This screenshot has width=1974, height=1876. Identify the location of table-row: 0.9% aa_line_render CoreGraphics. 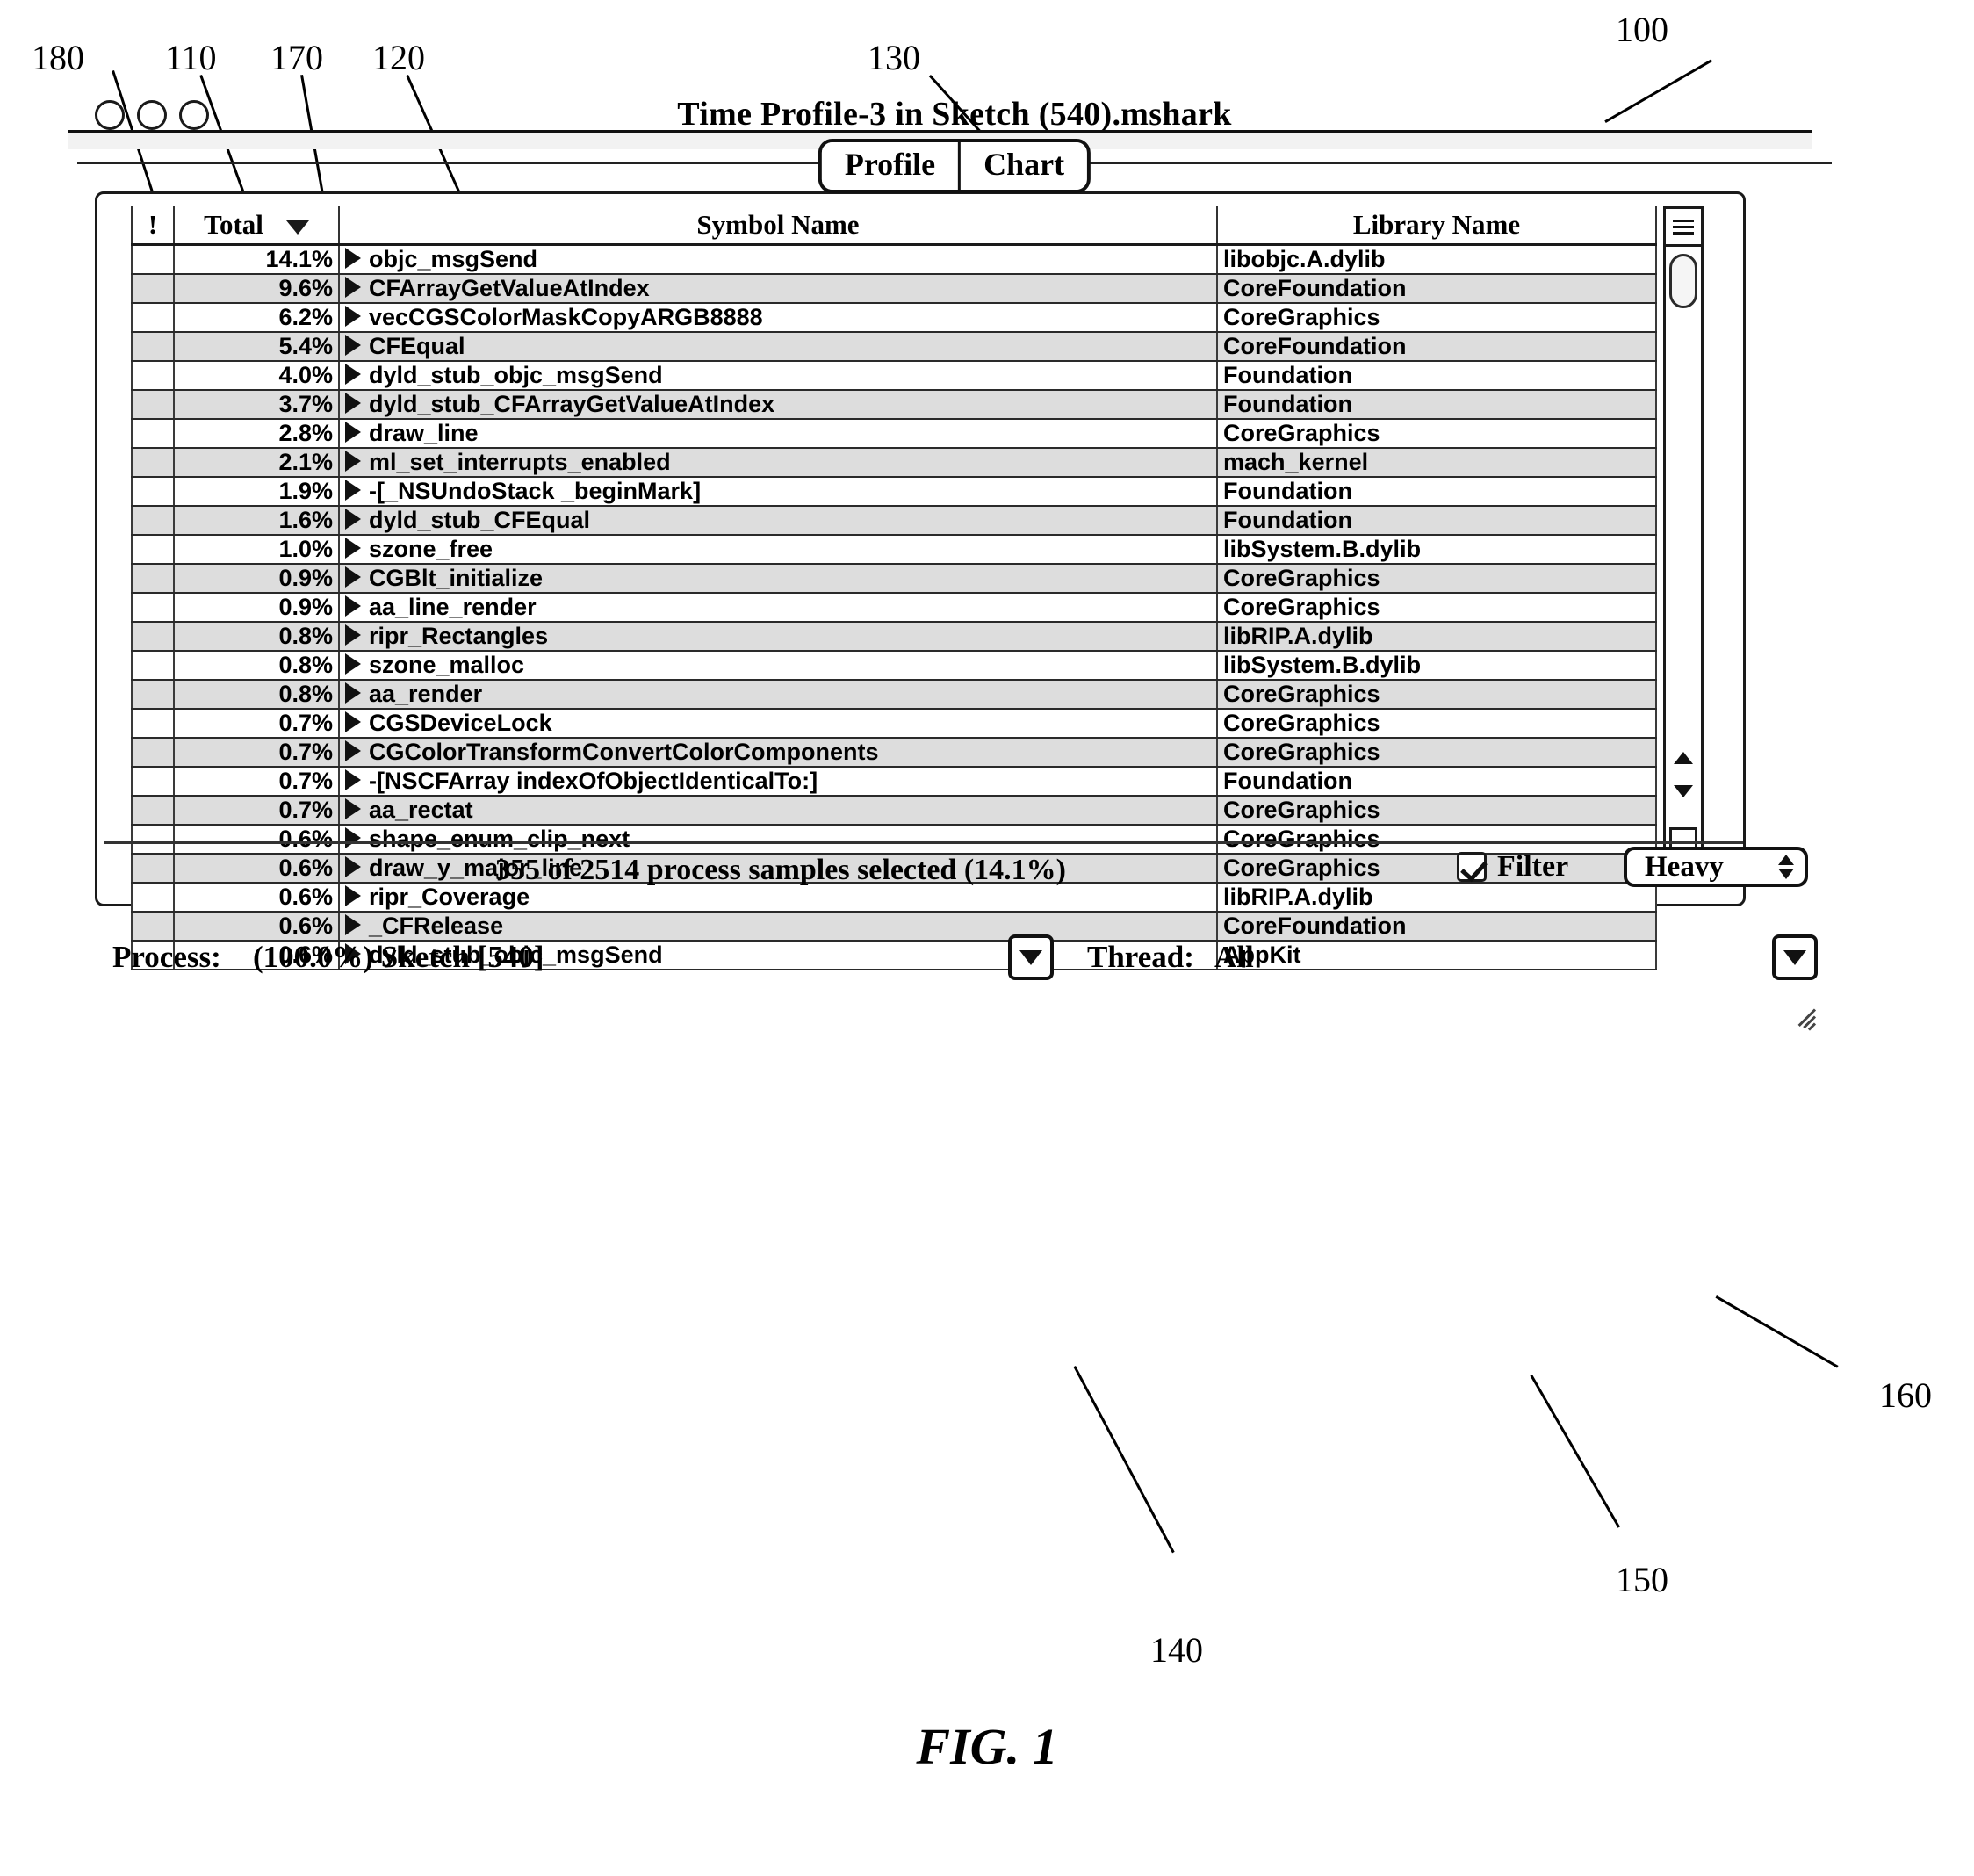
(894, 608).